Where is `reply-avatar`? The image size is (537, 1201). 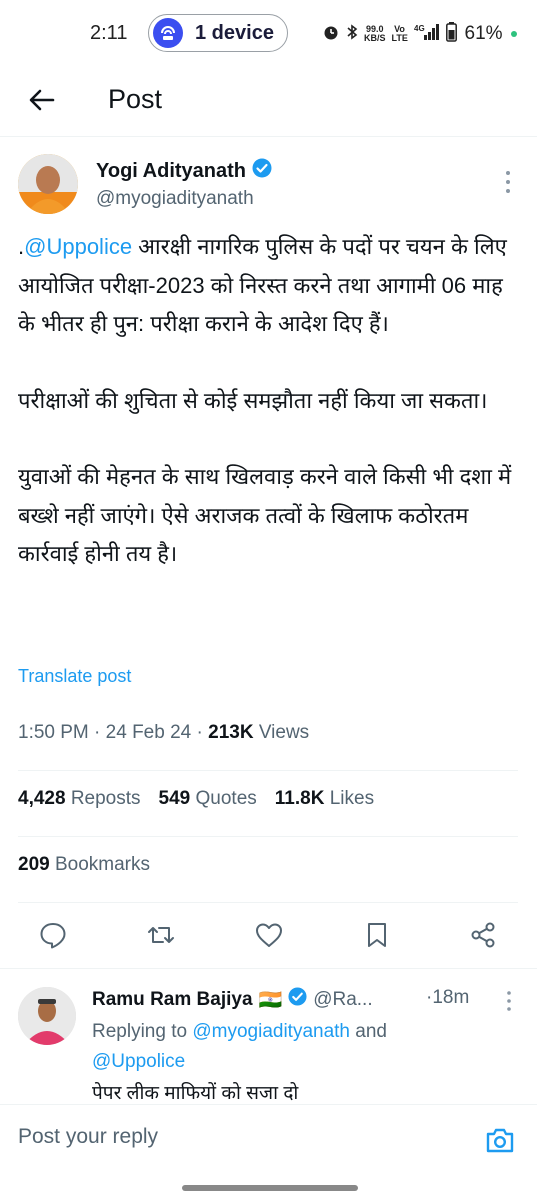
reply-avatar is located at coordinates (47, 1016).